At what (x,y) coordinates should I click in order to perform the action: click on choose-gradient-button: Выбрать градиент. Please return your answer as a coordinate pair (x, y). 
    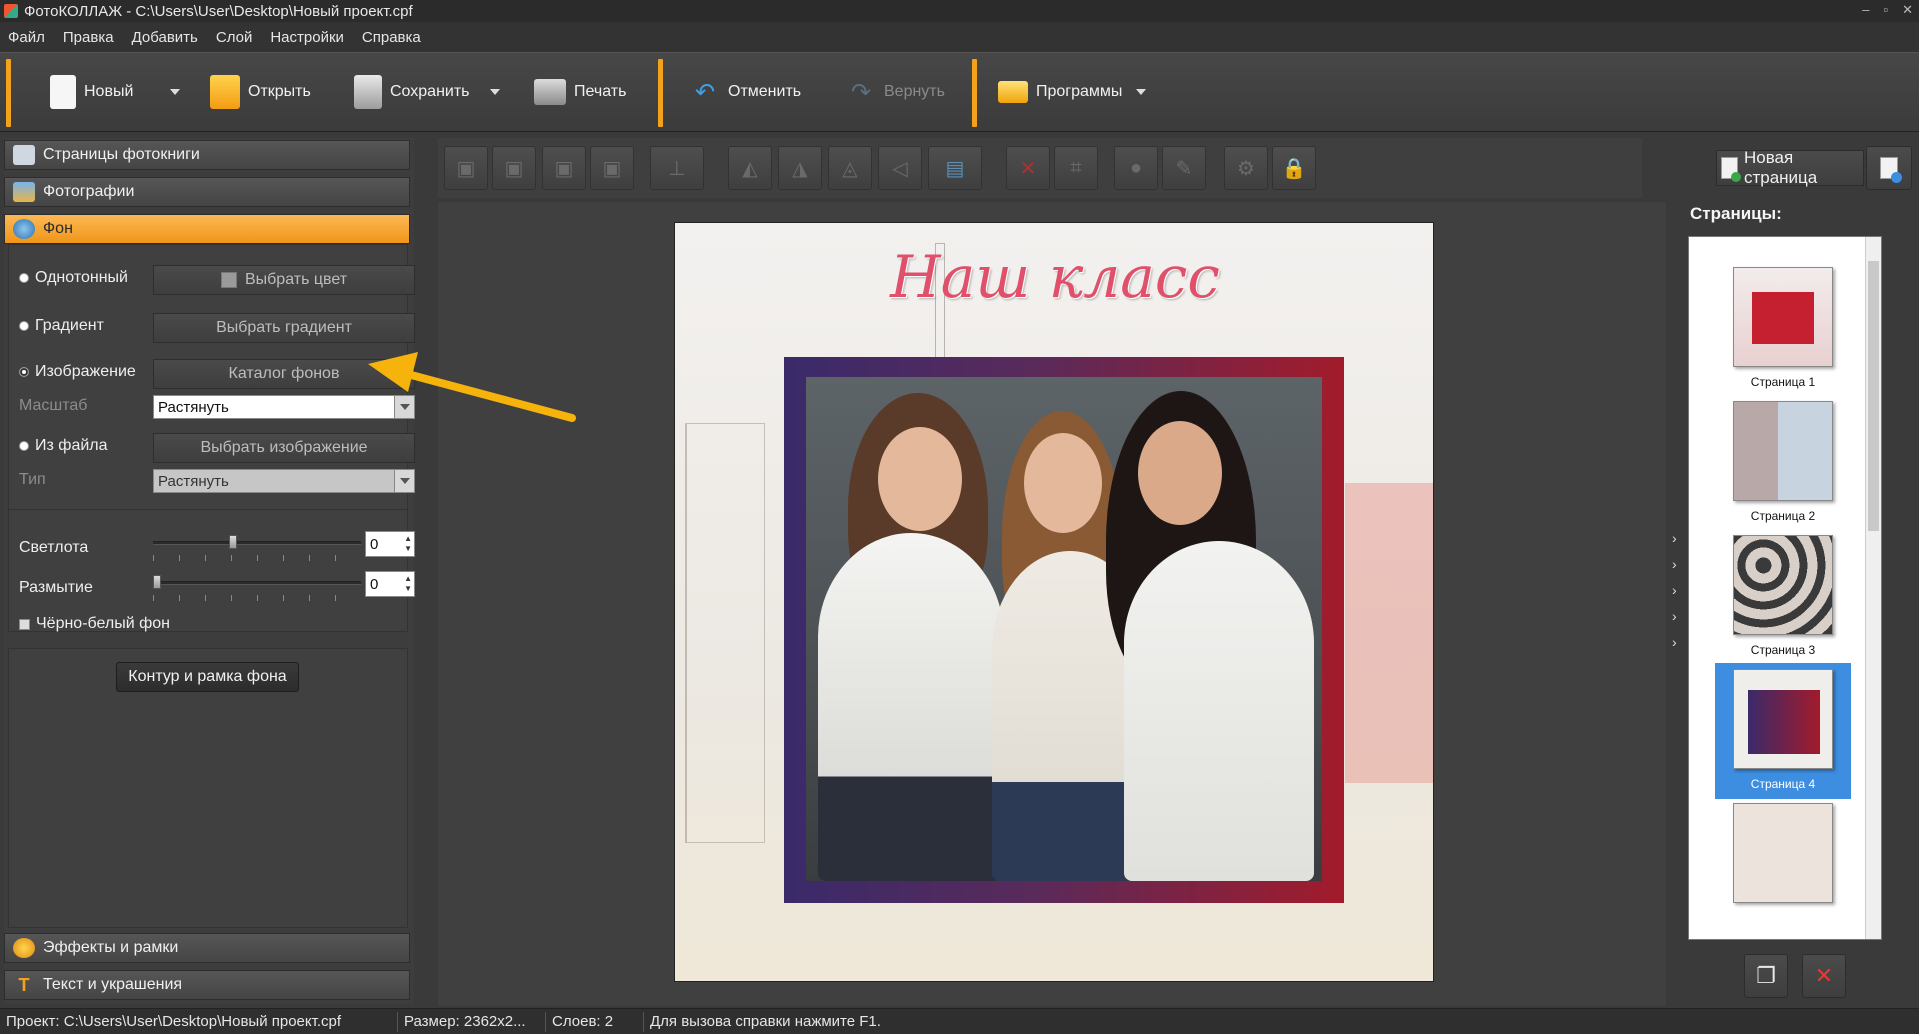
    Looking at the image, I should click on (284, 328).